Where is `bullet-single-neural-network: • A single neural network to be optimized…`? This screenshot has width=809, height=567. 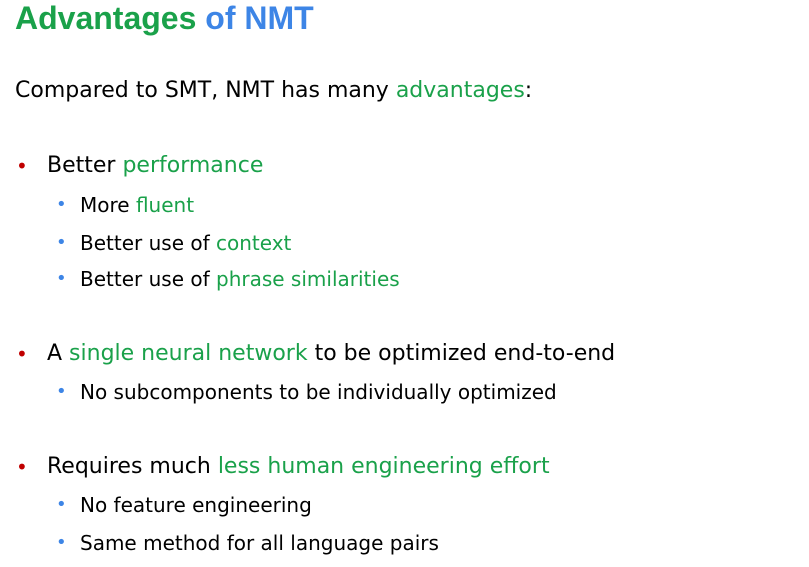 bullet-single-neural-network: • A single neural network to be optimized… is located at coordinates (316, 354).